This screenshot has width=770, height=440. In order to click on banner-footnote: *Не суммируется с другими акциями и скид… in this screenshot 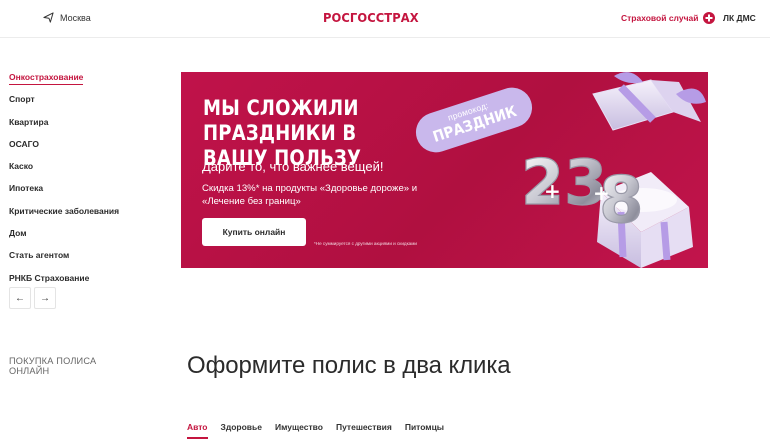, I will do `click(365, 243)`.